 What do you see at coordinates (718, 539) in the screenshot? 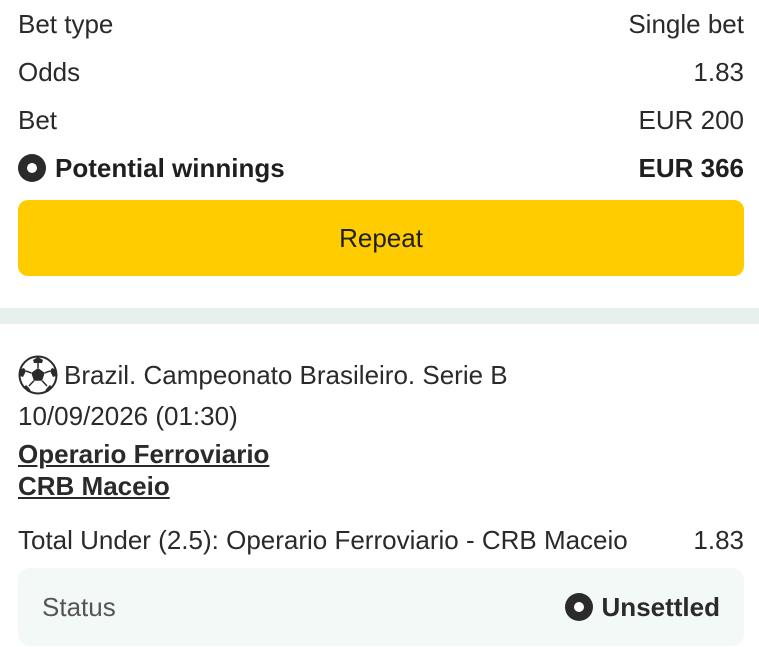
I see `selection-odds: 1.83` at bounding box center [718, 539].